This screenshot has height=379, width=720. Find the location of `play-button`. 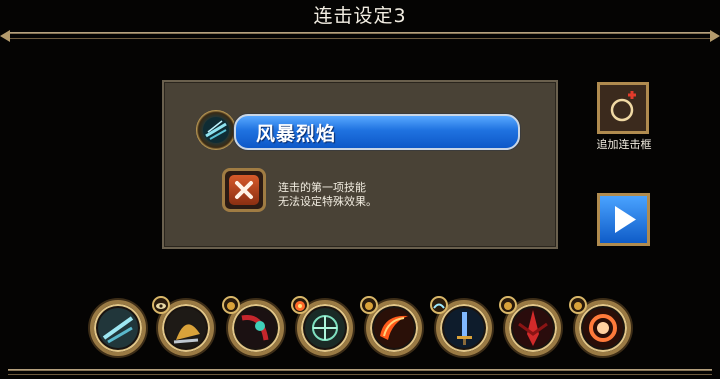

play-button is located at coordinates (623, 219).